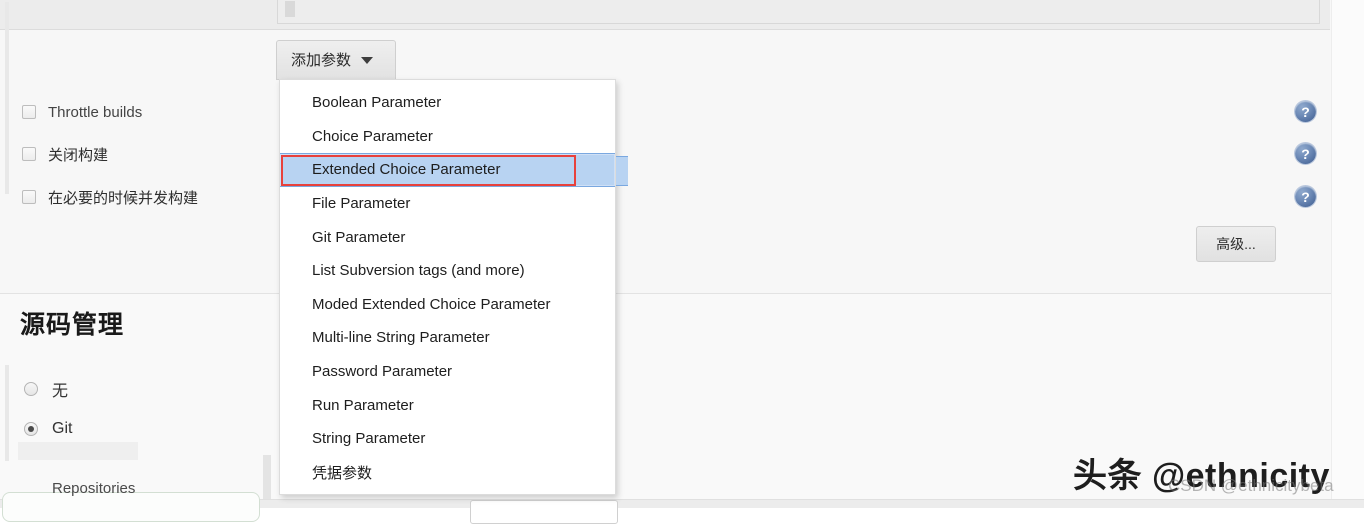 The image size is (1364, 524). What do you see at coordinates (447, 103) in the screenshot?
I see `dropdown-item: Boolean Parameter` at bounding box center [447, 103].